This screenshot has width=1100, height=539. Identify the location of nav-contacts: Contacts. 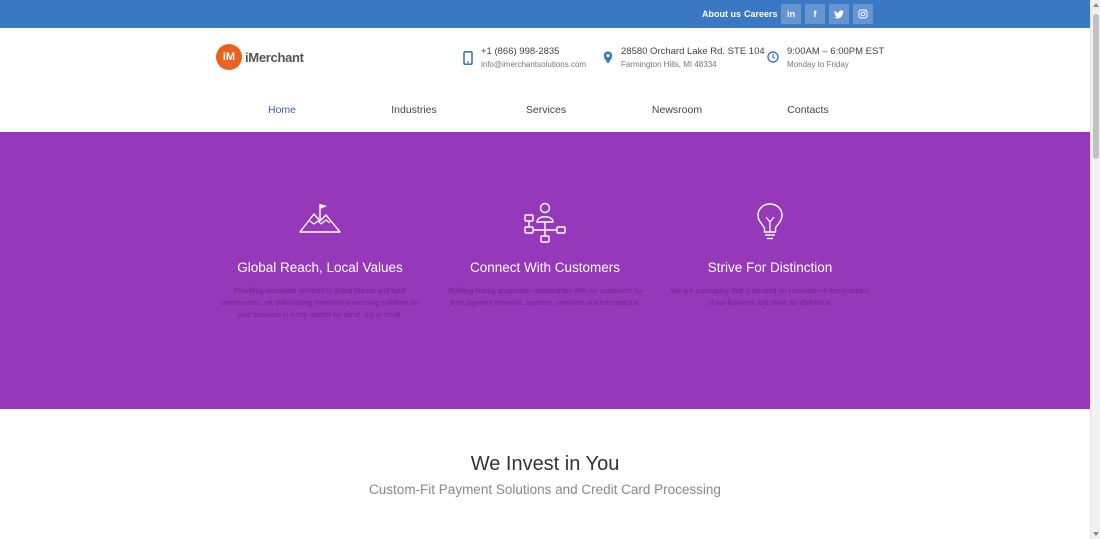
(807, 110).